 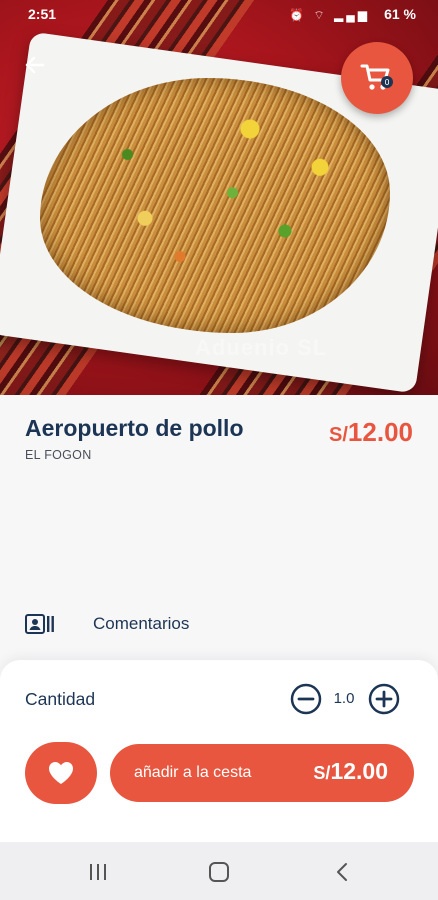 What do you see at coordinates (219, 15) in the screenshot?
I see `status-bar: 2:51 ⏰ ⌔ ▂▄▆ 61 %` at bounding box center [219, 15].